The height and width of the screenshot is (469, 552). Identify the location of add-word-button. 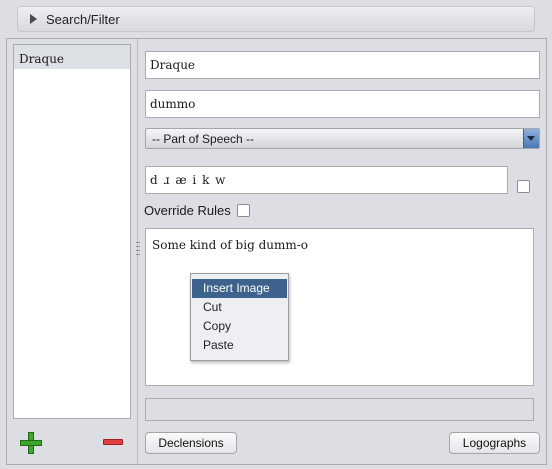
(31, 443).